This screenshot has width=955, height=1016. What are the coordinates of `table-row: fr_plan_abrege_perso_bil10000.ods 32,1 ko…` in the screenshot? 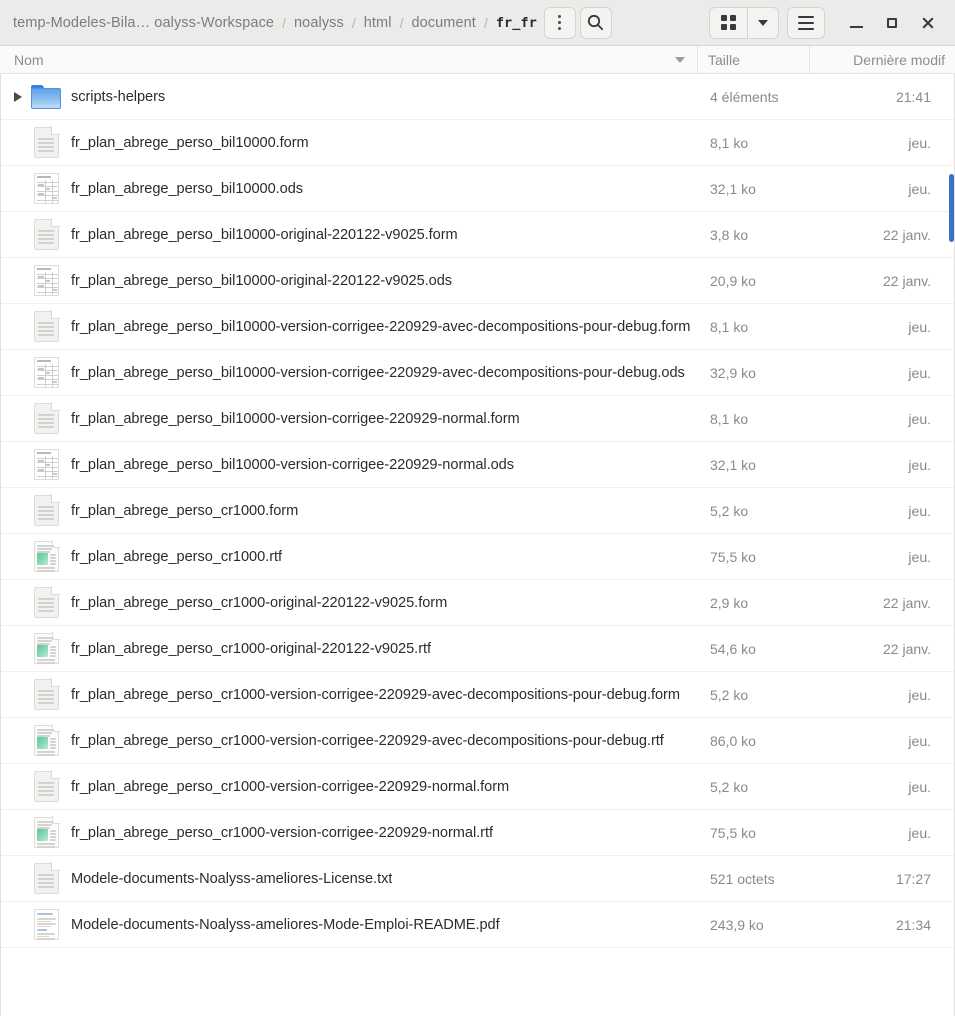 It's located at (478, 189).